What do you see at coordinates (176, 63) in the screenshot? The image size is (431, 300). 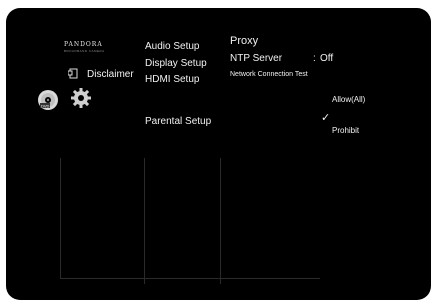 I see `menu-display-setup: Display Setup` at bounding box center [176, 63].